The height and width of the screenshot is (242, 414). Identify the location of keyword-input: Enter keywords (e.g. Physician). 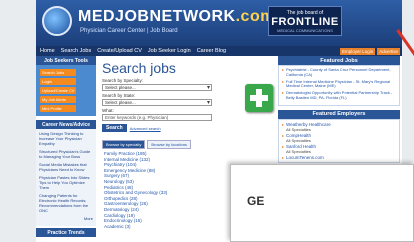
(157, 117).